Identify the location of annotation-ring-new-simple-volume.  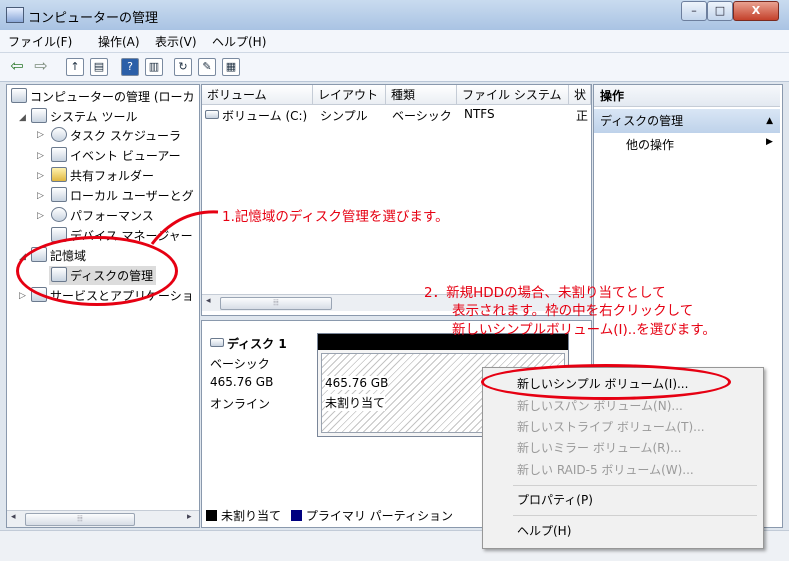
(606, 382).